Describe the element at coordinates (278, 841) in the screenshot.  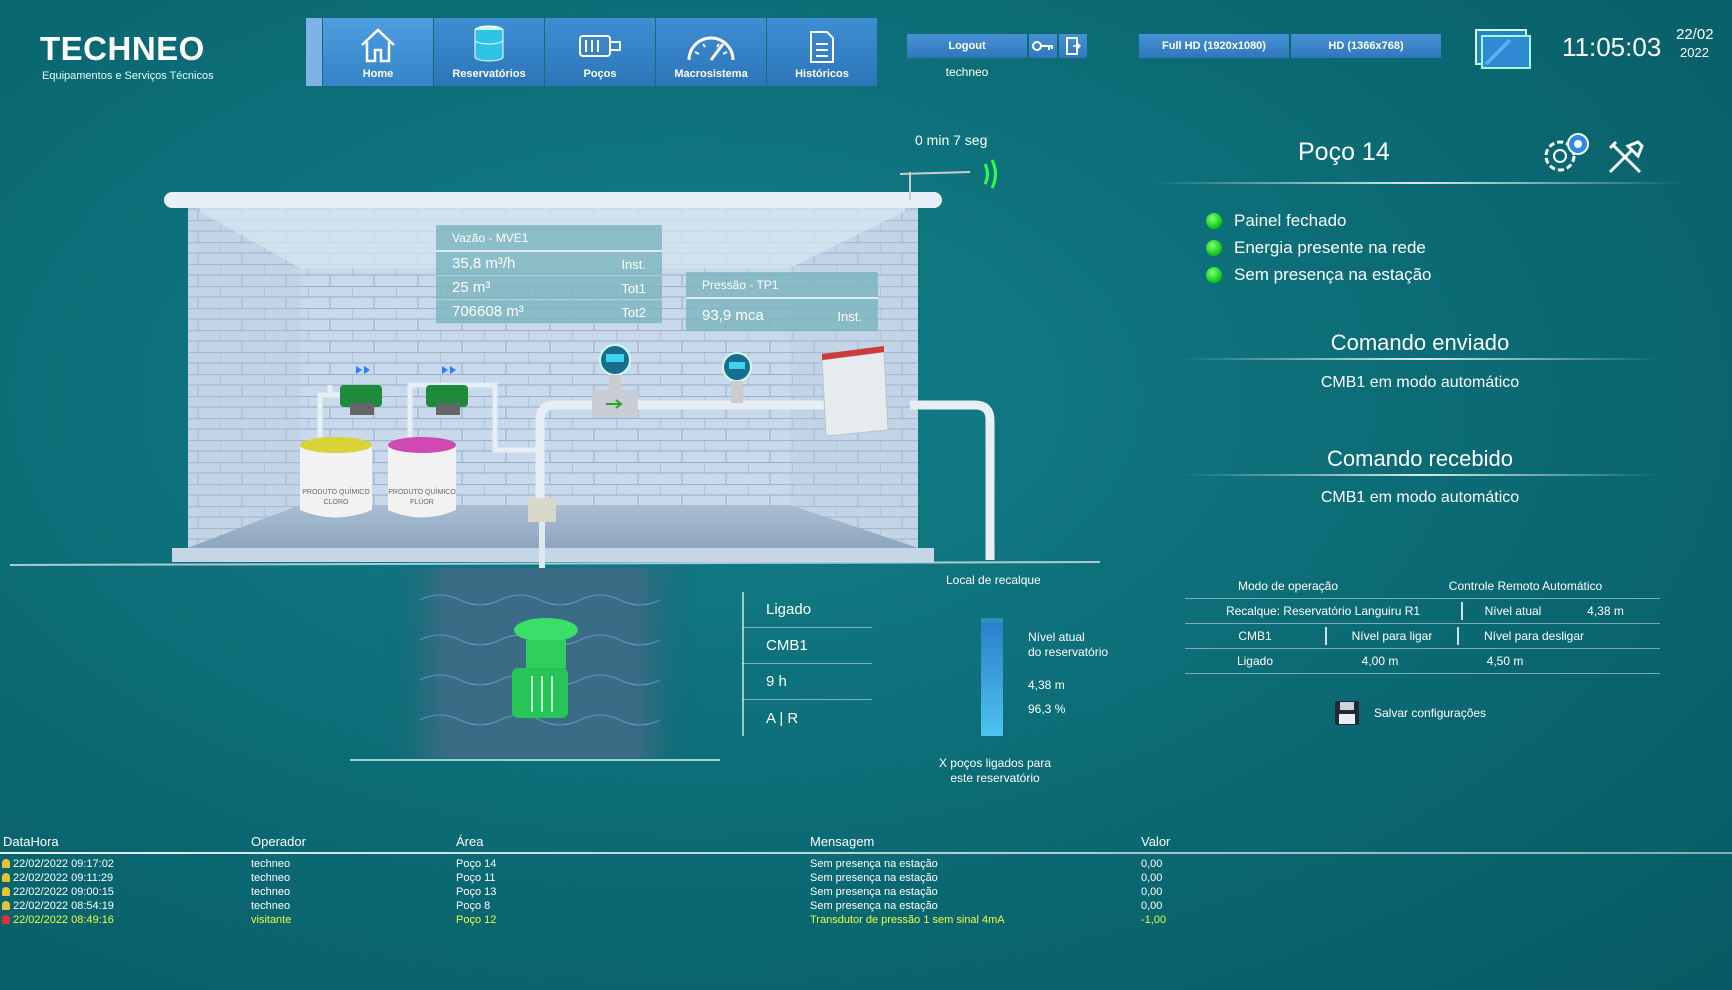
I see `col-operador: Operador` at that location.